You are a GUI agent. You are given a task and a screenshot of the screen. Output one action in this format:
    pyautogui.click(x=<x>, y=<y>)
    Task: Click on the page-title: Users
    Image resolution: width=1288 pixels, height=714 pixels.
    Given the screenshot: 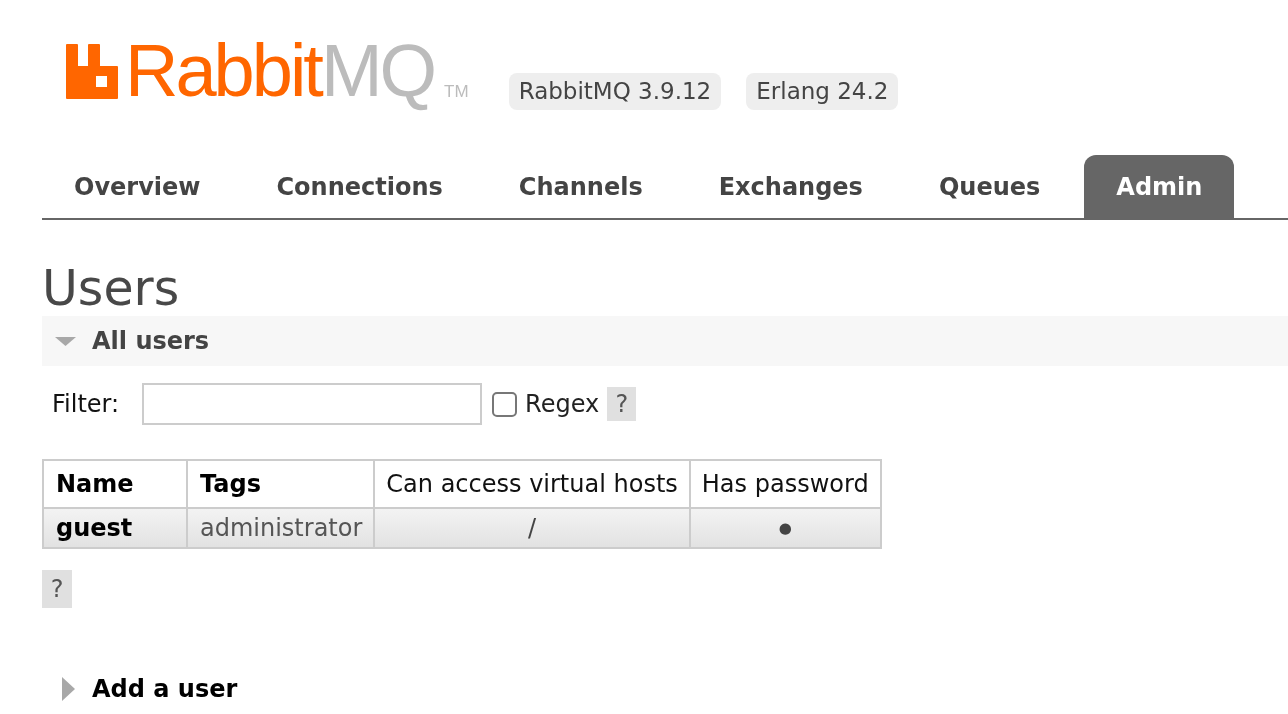 What is the action you would take?
    pyautogui.click(x=111, y=288)
    